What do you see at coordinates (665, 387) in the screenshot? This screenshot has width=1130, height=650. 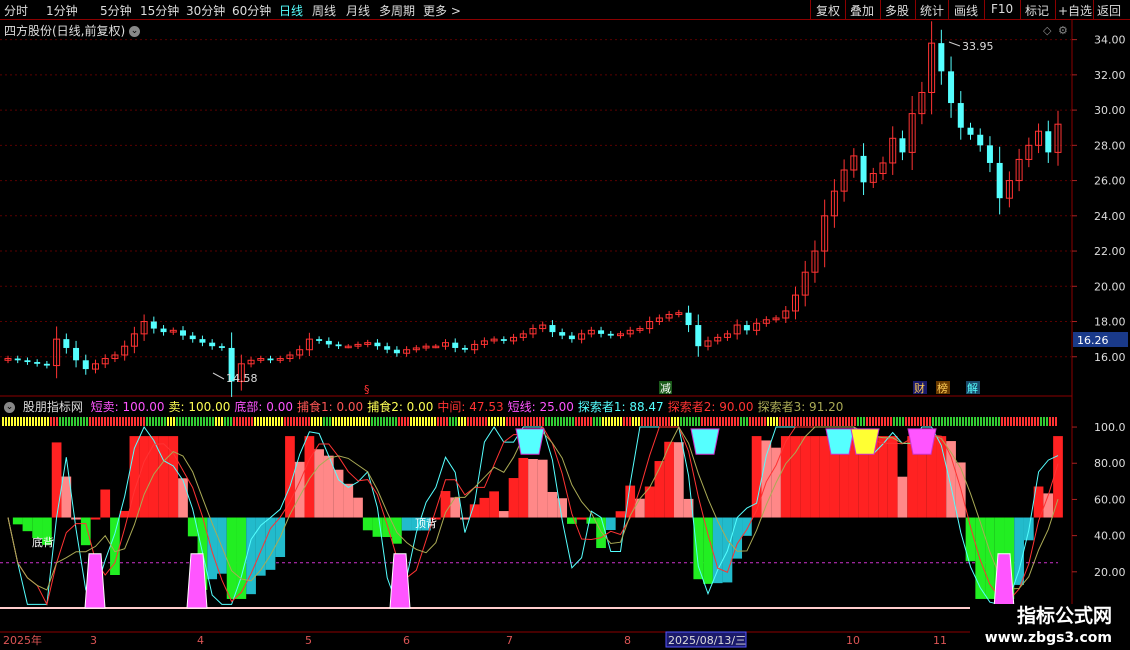 I see `event-mark-reduce-box` at bounding box center [665, 387].